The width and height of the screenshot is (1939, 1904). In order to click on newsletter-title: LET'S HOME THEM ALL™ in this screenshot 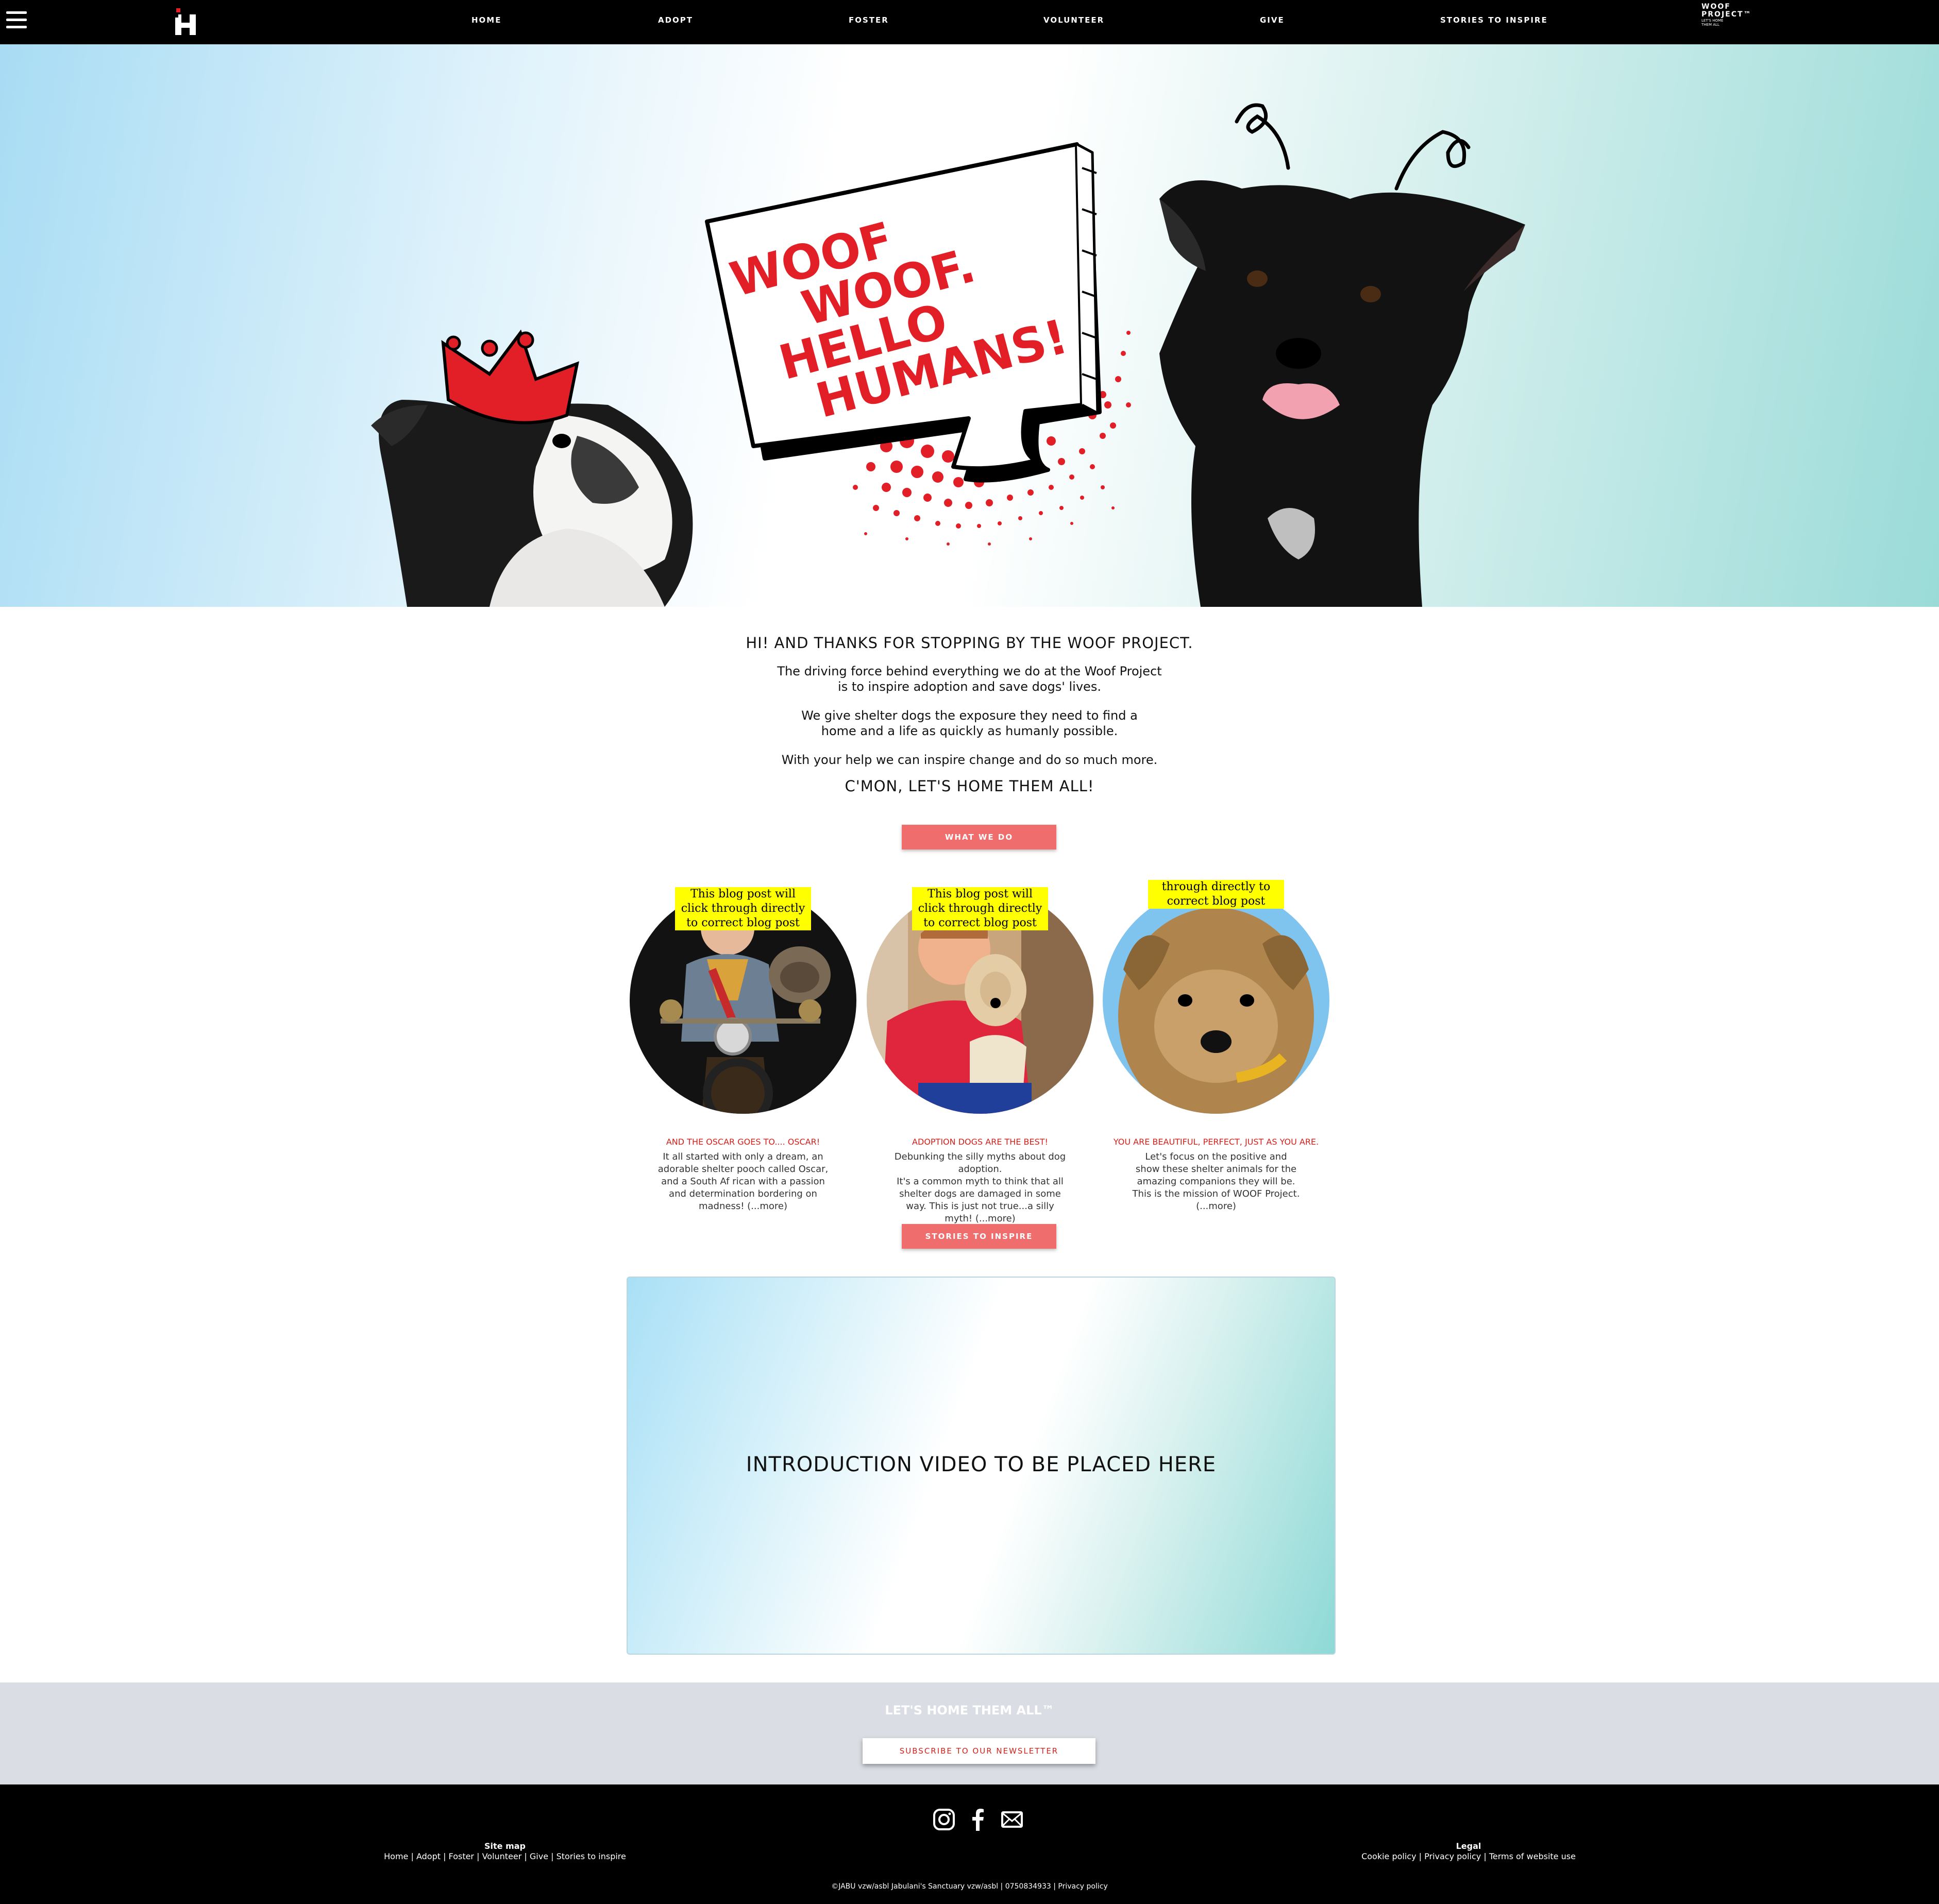, I will do `click(970, 1710)`.